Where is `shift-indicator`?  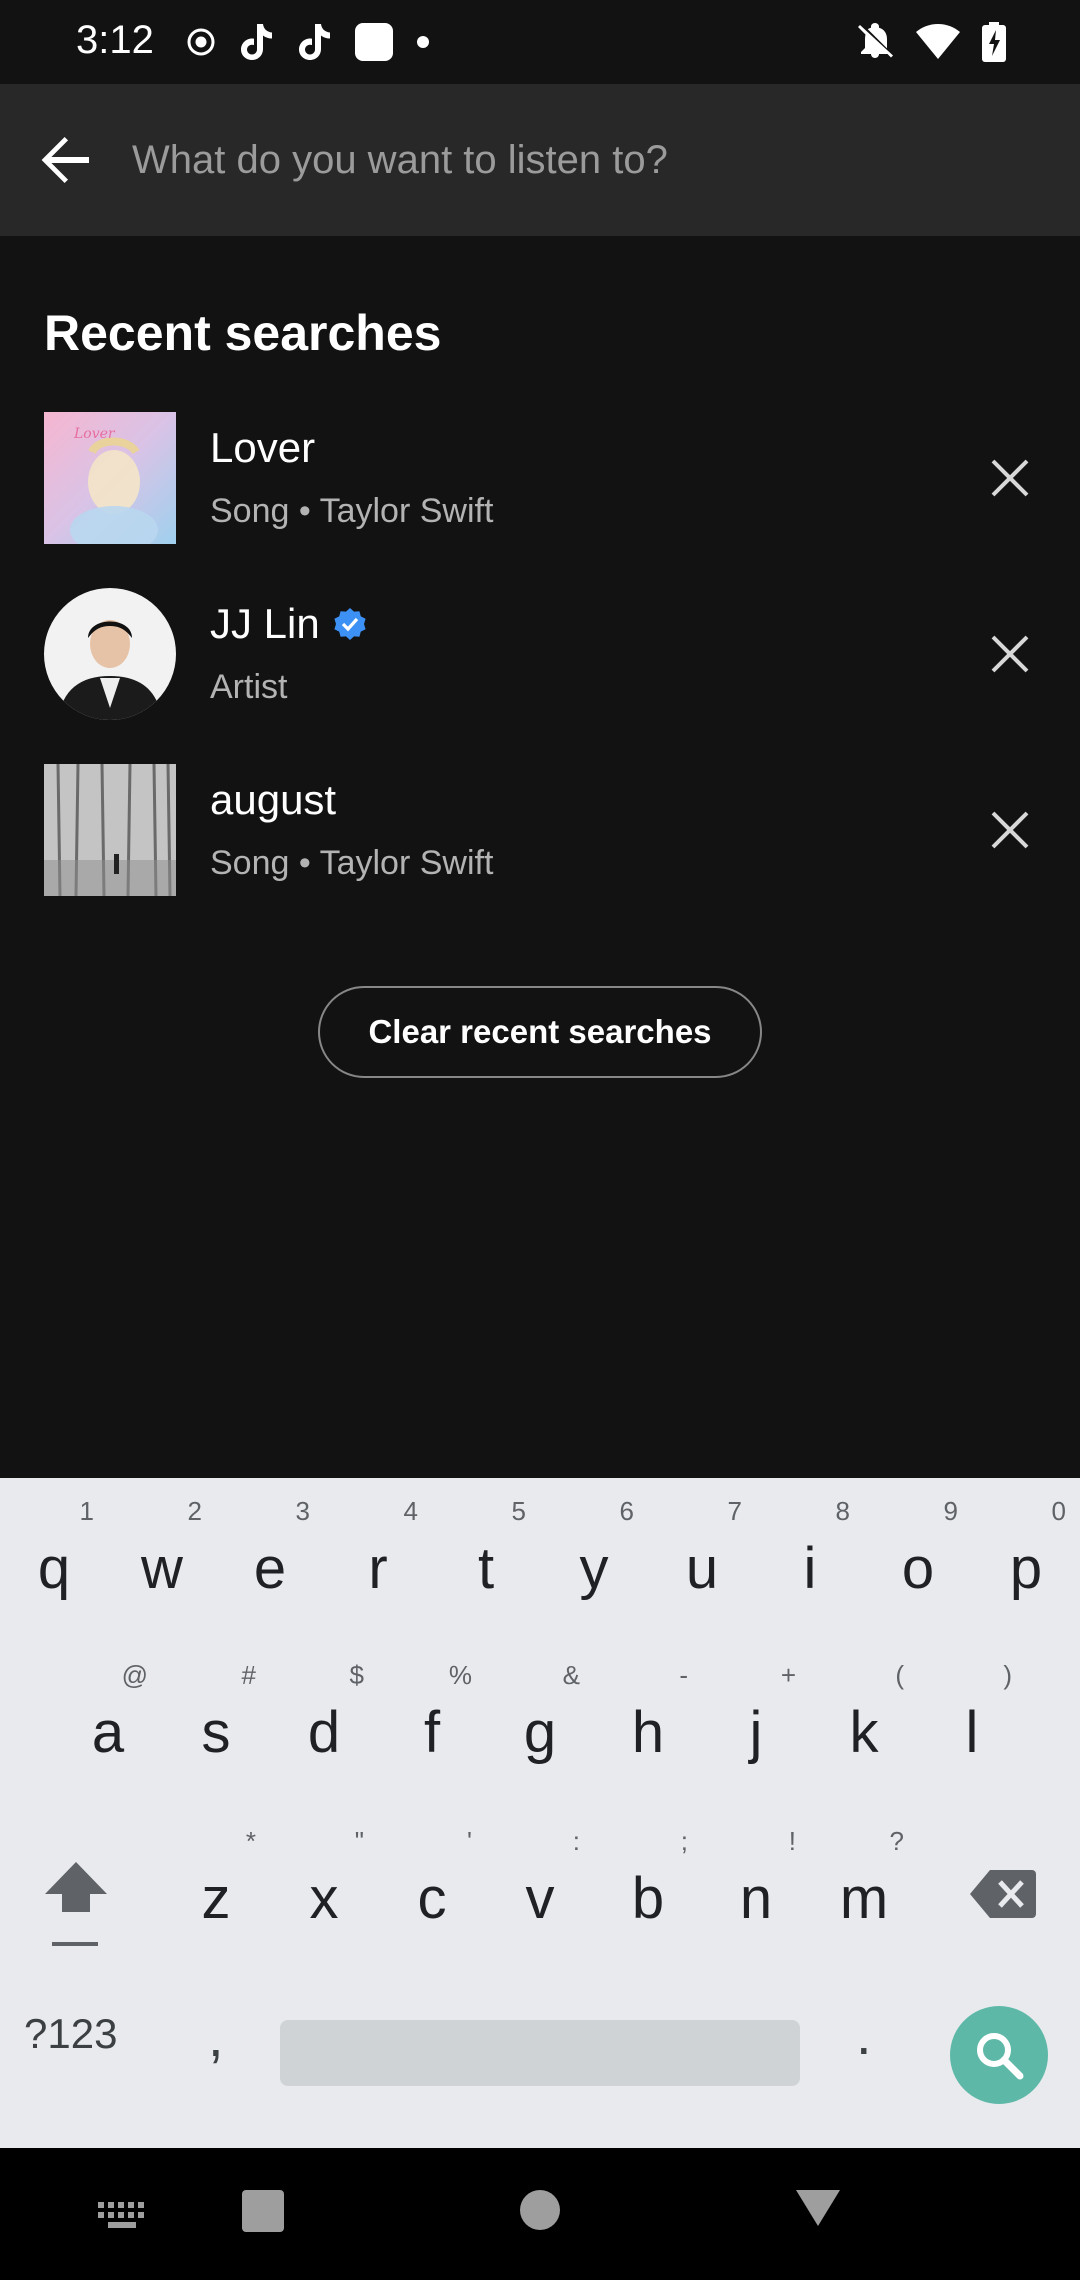 shift-indicator is located at coordinates (75, 1944).